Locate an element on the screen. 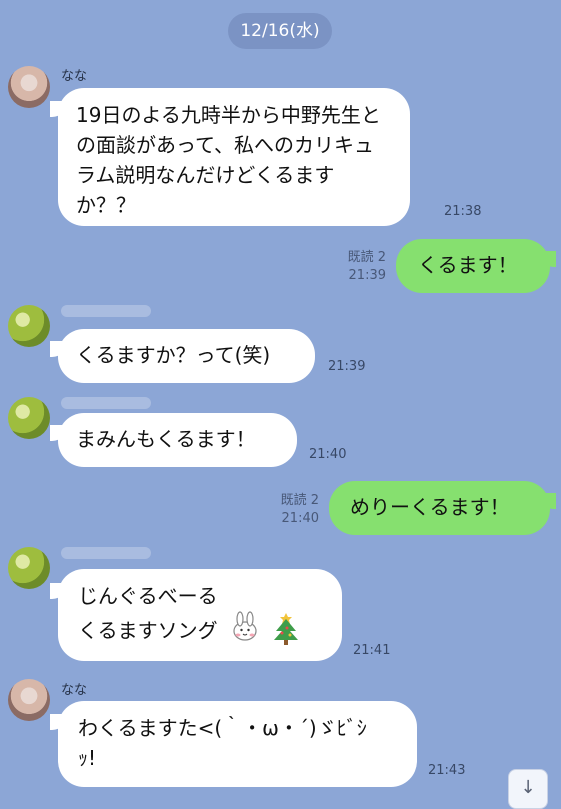  message-line-1: じんぐるべーる is located at coordinates (148, 596).